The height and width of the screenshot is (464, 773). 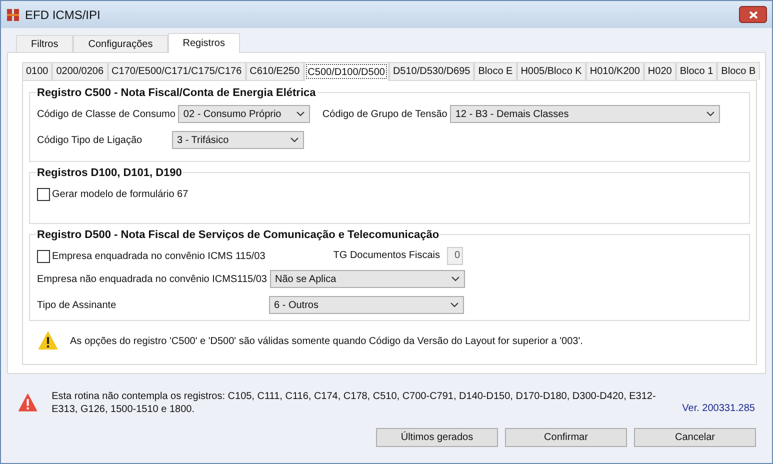 I want to click on tab: Bloco 1, so click(x=697, y=71).